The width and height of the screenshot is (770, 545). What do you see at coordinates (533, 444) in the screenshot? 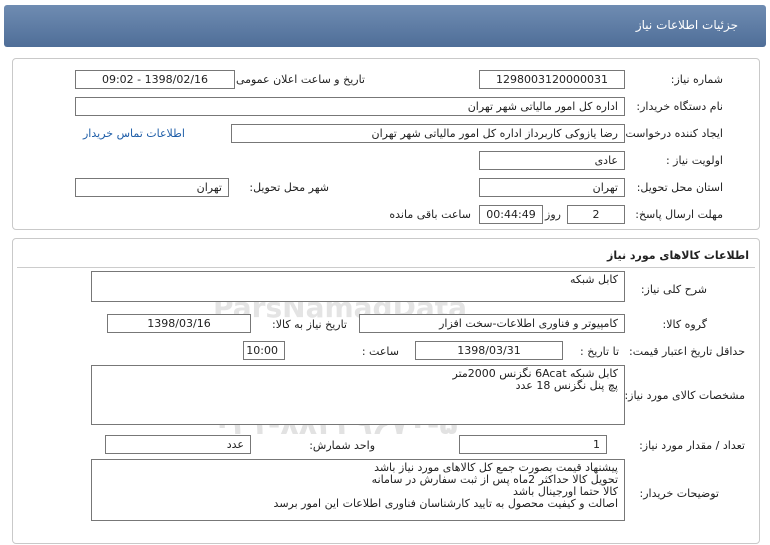
I see `qty-field: 1` at bounding box center [533, 444].